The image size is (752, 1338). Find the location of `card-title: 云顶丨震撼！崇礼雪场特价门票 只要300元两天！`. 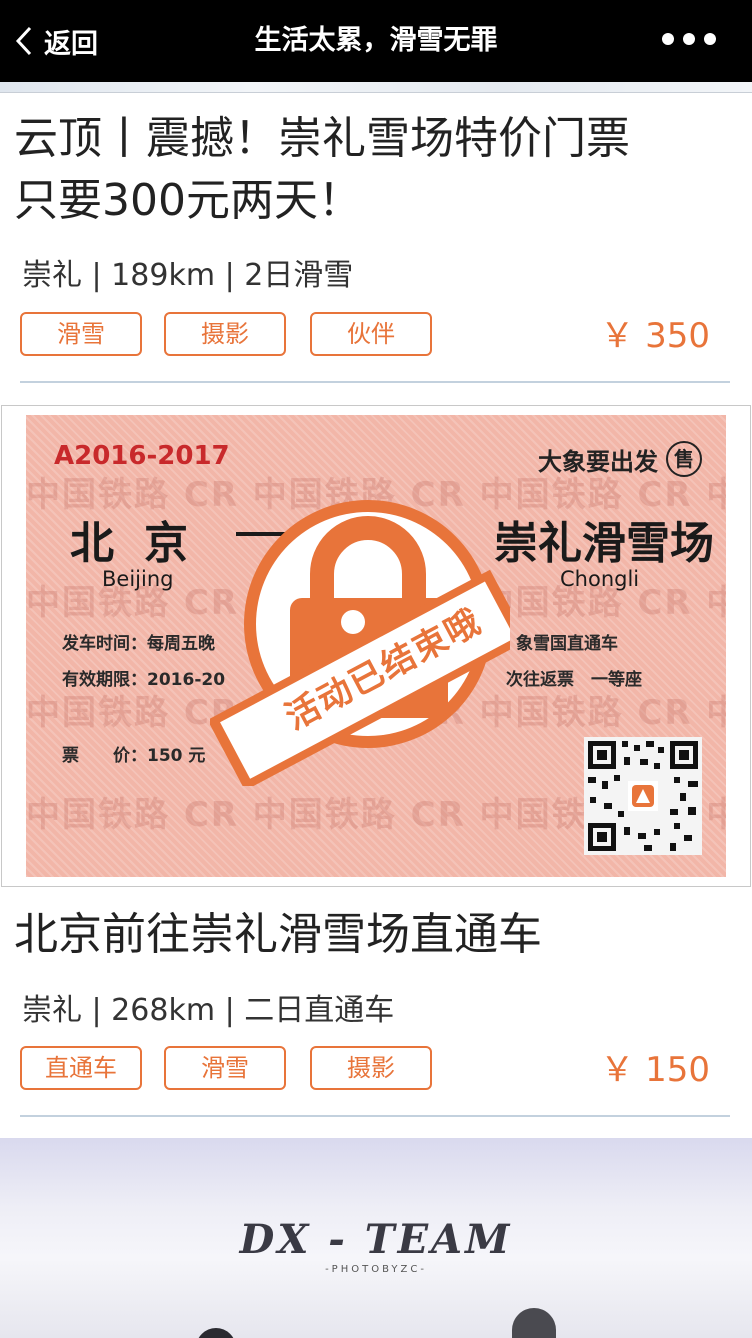

card-title: 云顶丨震撼！崇礼雪场特价门票 只要300元两天！ is located at coordinates (374, 170).